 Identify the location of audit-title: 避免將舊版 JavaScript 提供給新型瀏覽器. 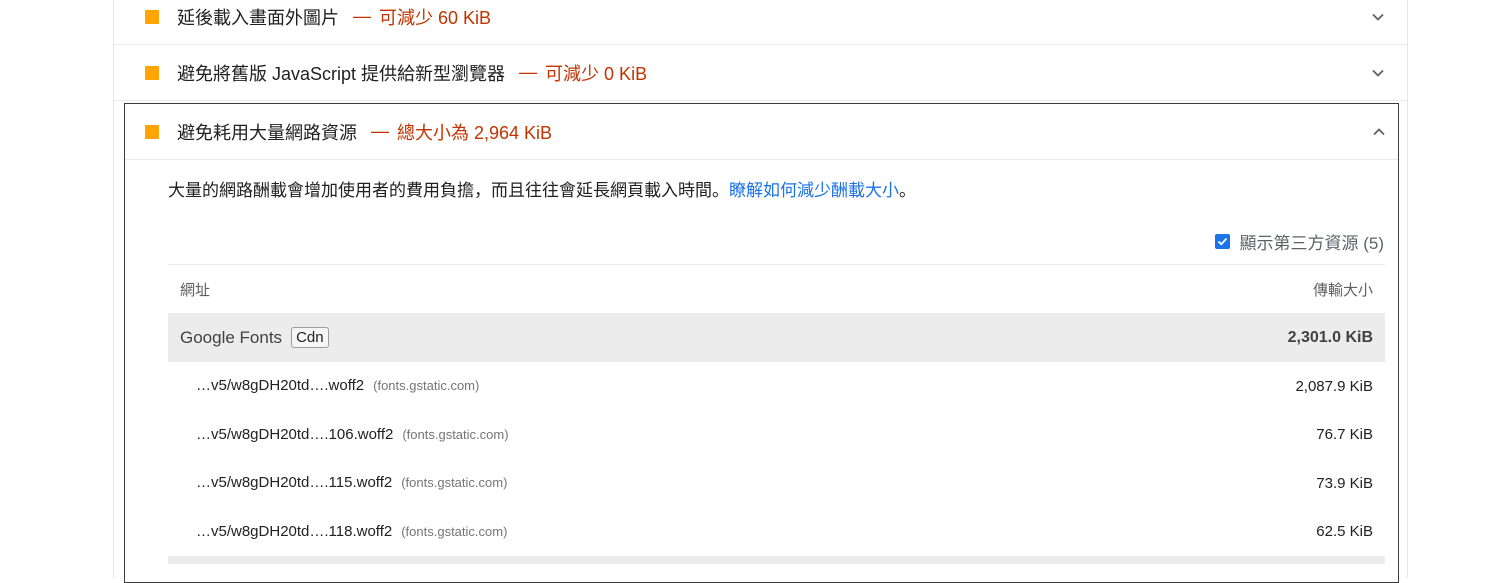
(341, 73).